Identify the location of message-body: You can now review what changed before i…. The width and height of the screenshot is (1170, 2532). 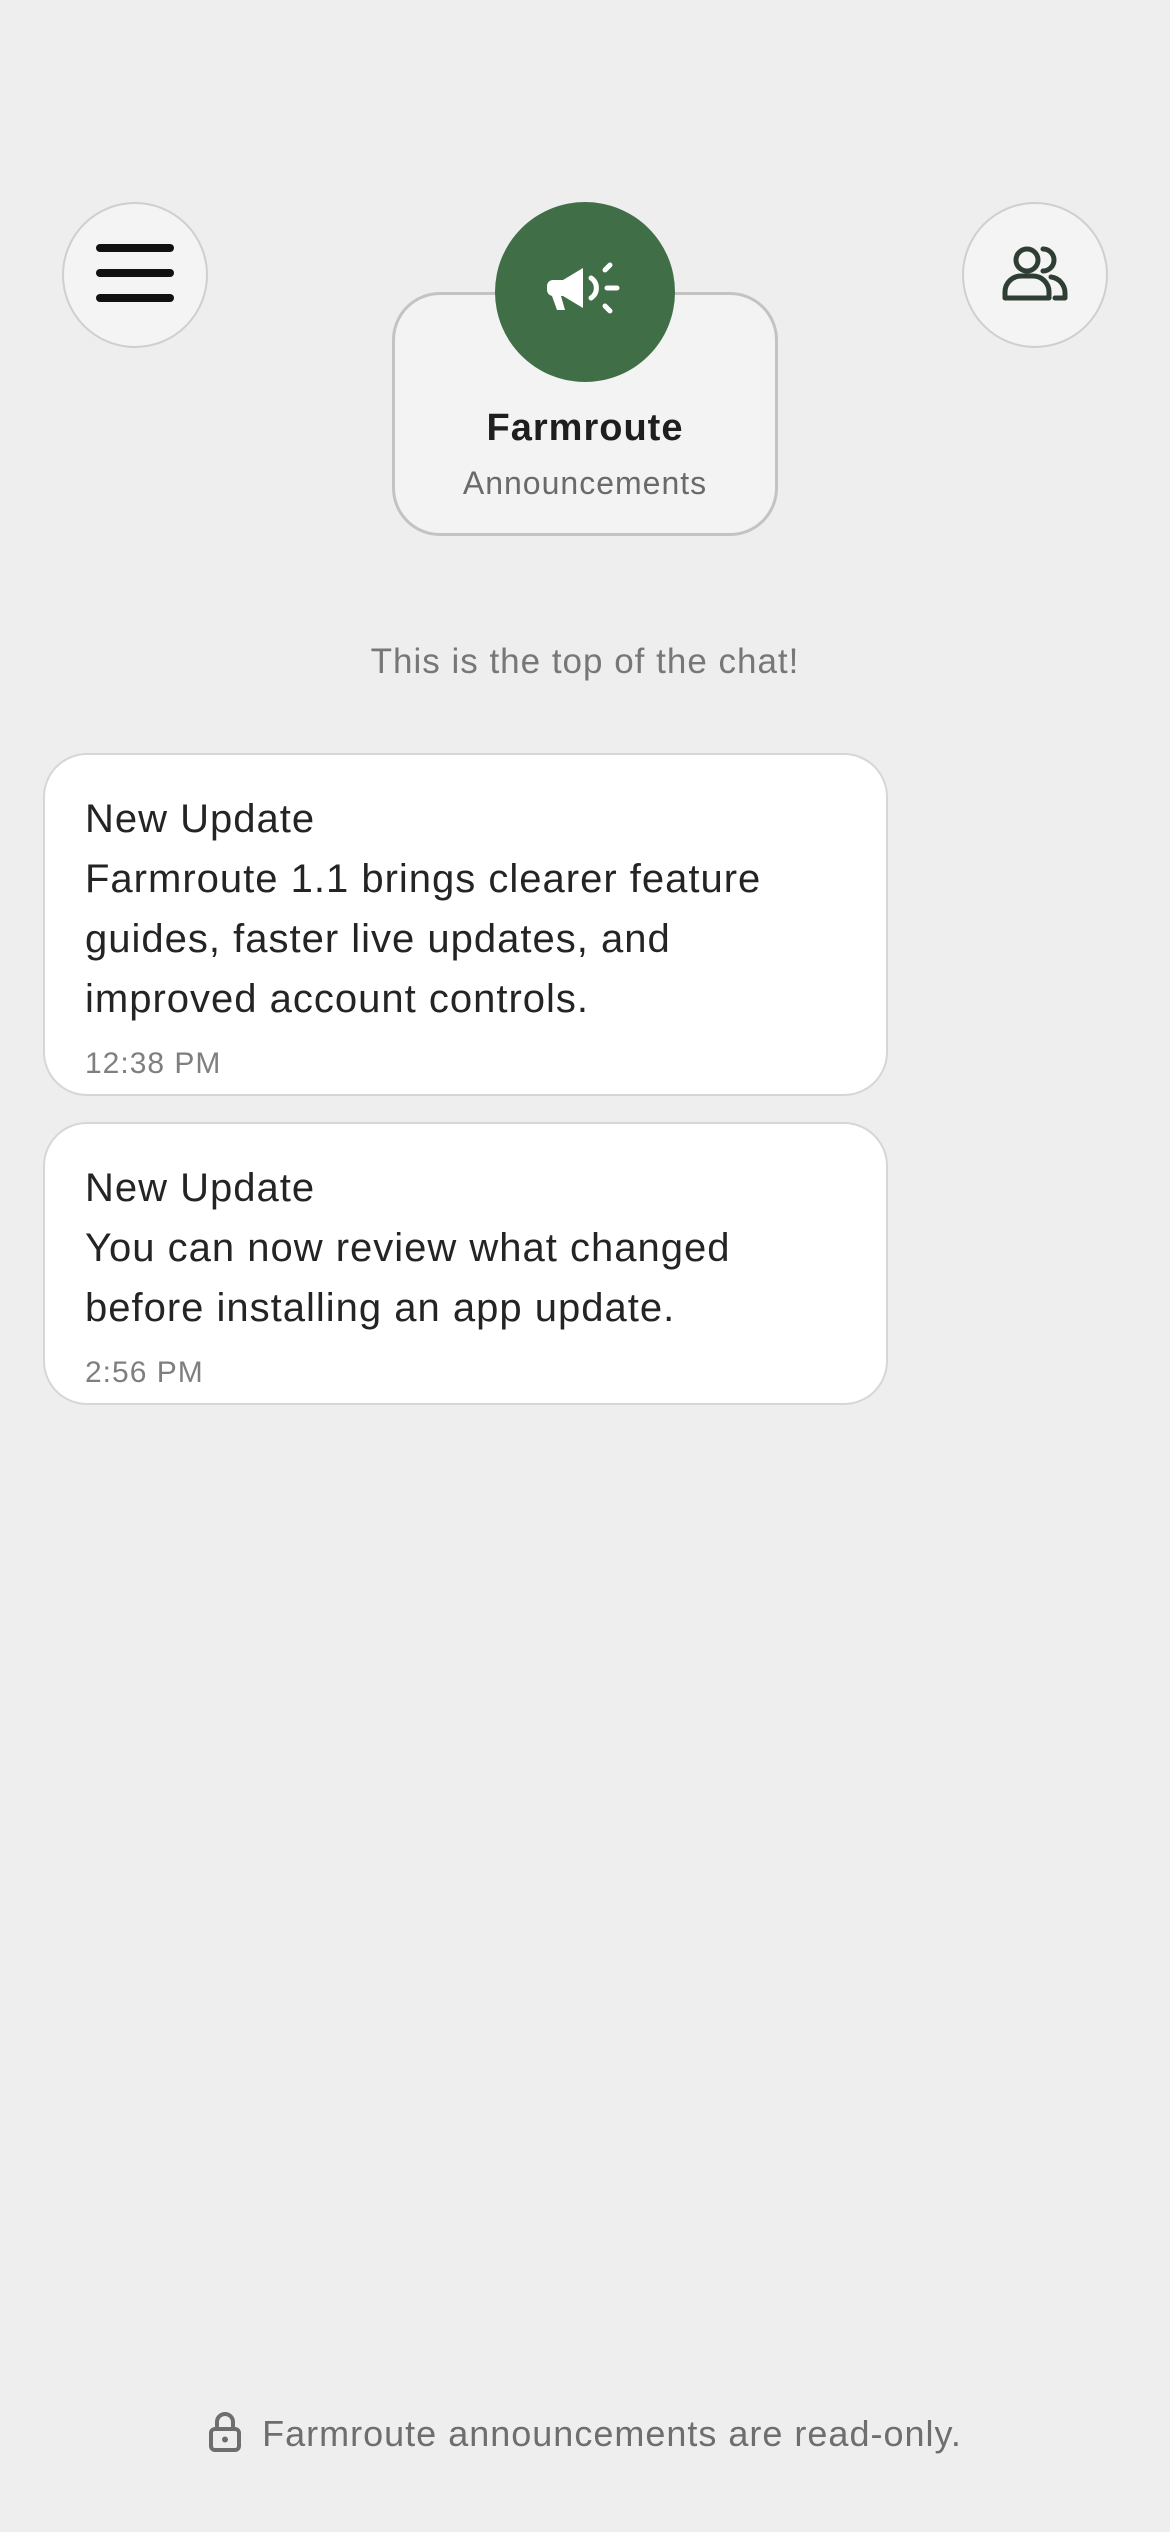
(408, 1278).